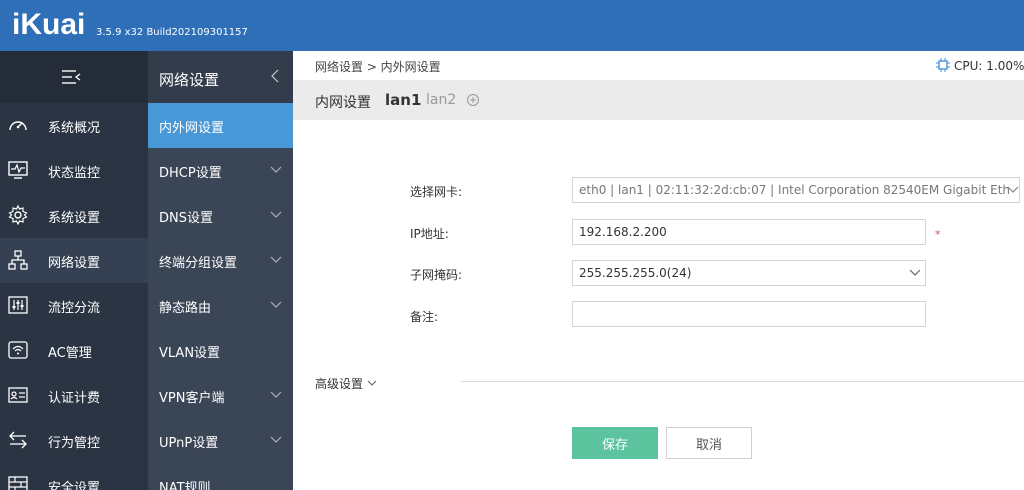 The width and height of the screenshot is (1024, 490). Describe the element at coordinates (18, 260) in the screenshot. I see `network-tree-icon` at that location.